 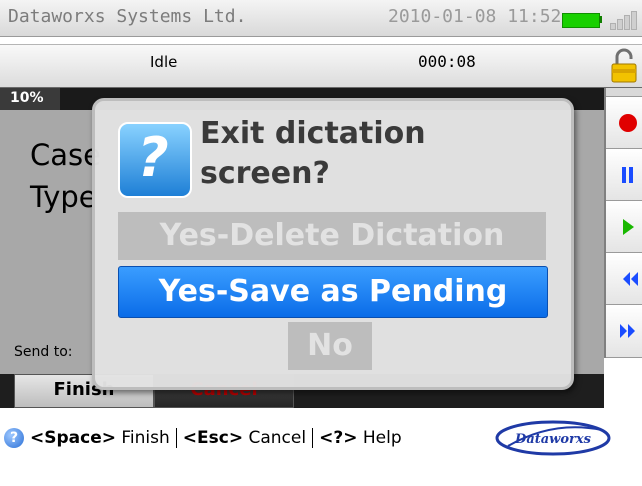 I want to click on svg-text: Dataworxs, so click(x=553, y=439).